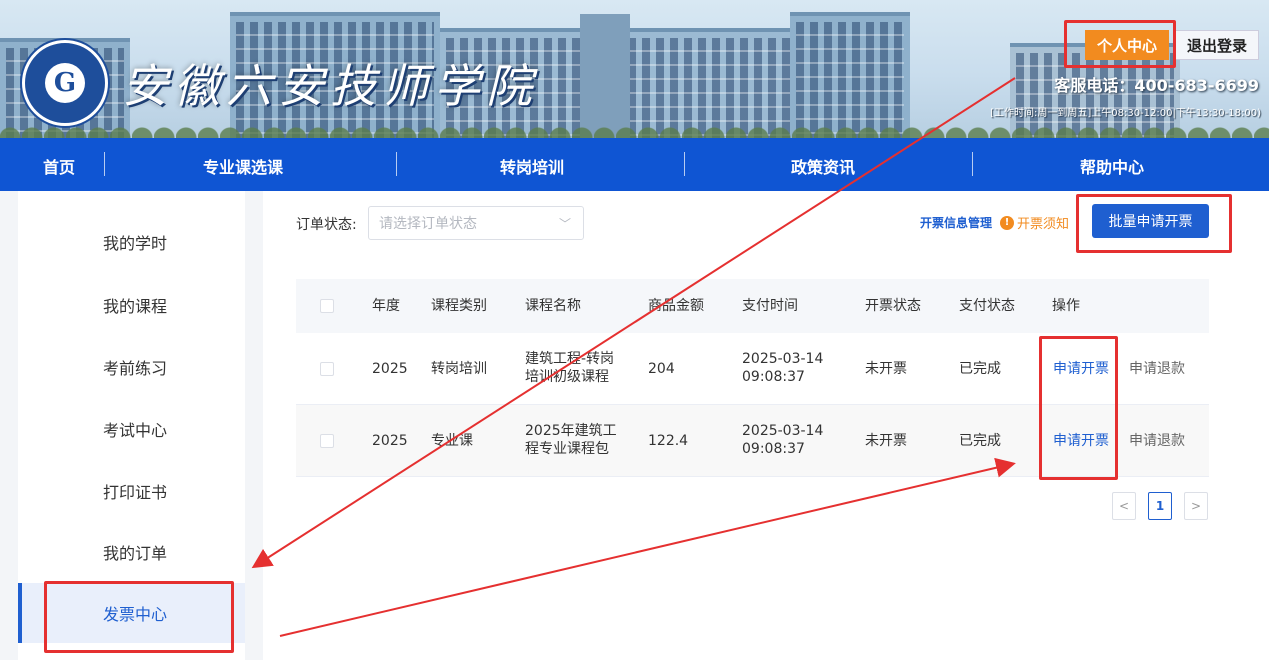 This screenshot has width=1269, height=660. Describe the element at coordinates (570, 368) in the screenshot. I see `cell-course-name: 建筑工程-转岗 培训初级课程` at that location.